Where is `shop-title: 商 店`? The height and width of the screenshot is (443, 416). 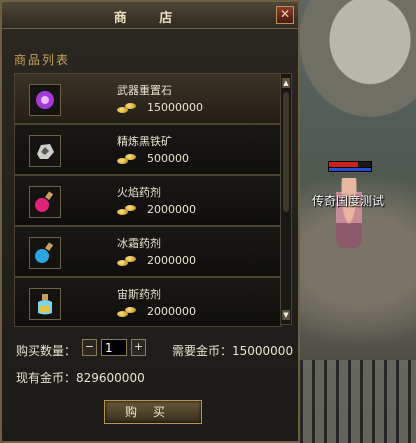 shop-title: 商 店 is located at coordinates (150, 18).